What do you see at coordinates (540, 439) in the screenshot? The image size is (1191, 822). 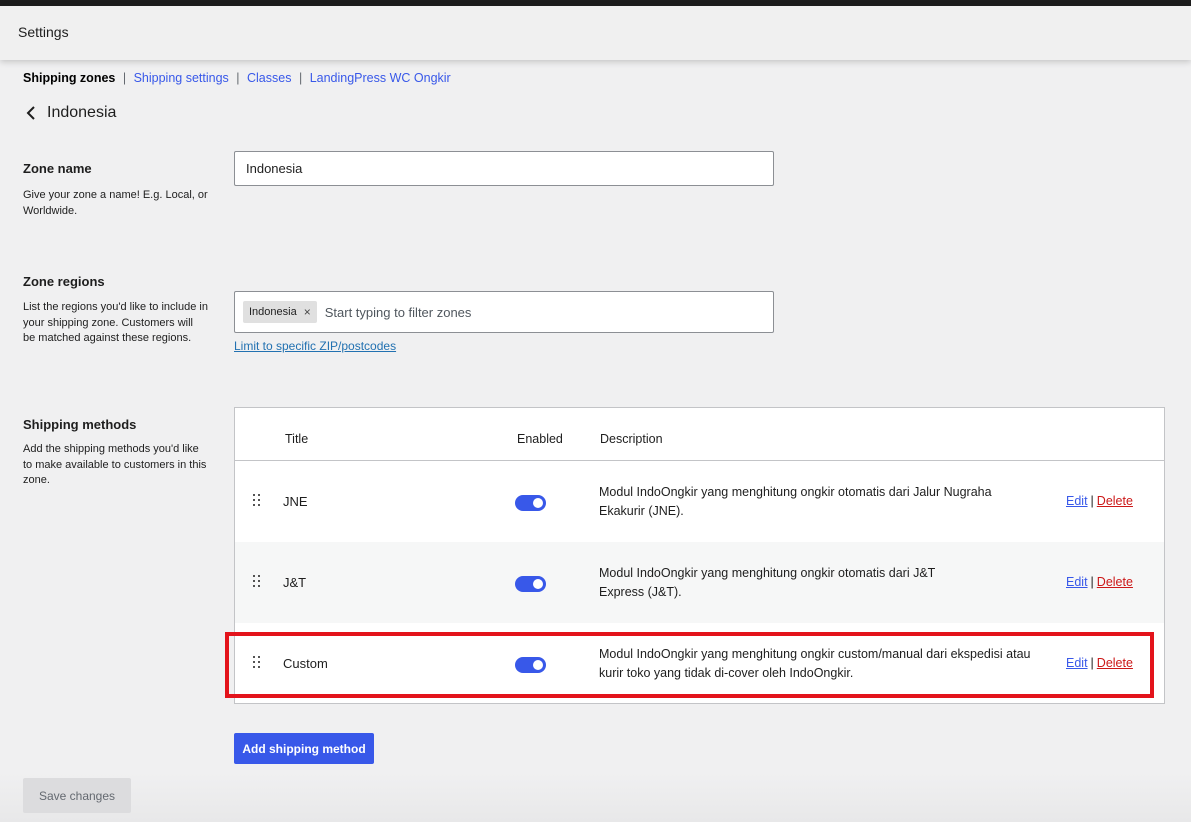 I see `column-enabled: Enabled` at bounding box center [540, 439].